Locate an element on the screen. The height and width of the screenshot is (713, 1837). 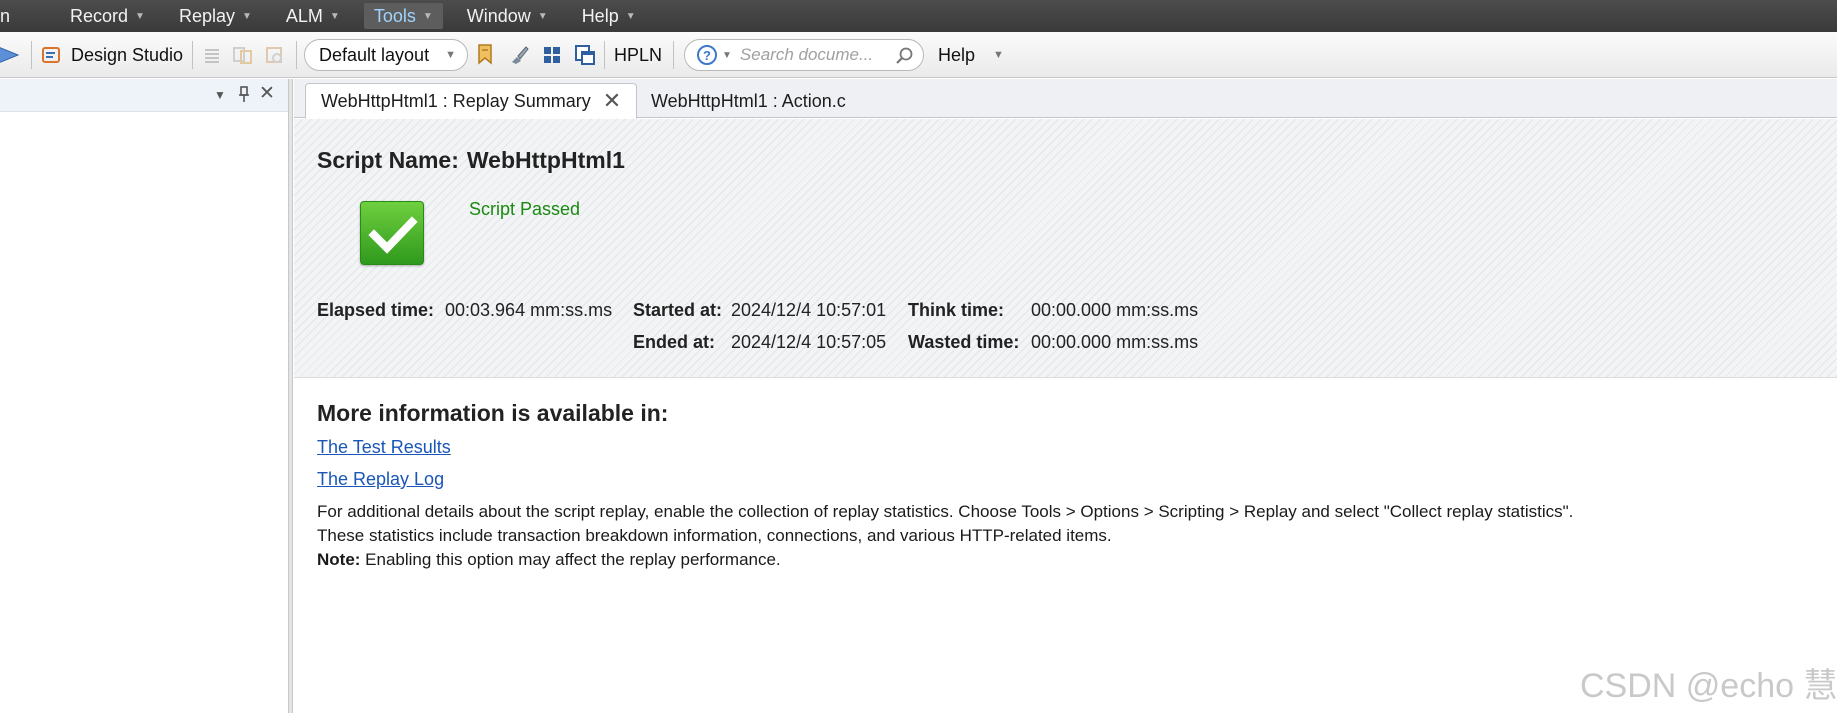
tab-replay-summary: WebHttpHtml1 : Replay Summary ✕ is located at coordinates (471, 101).